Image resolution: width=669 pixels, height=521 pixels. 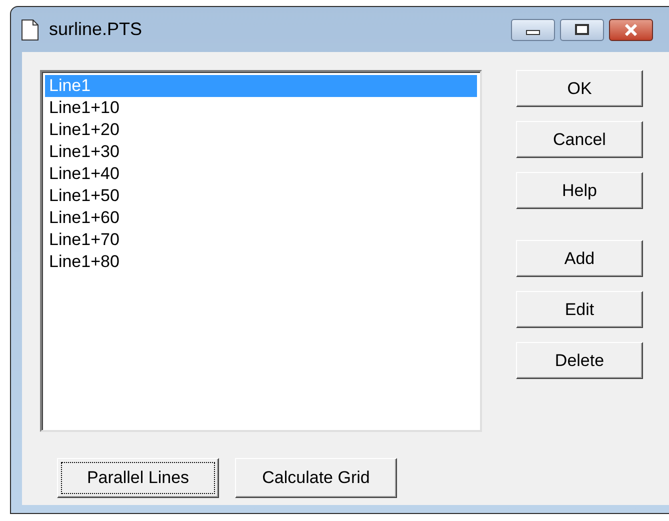 I want to click on close-icon, so click(x=631, y=30).